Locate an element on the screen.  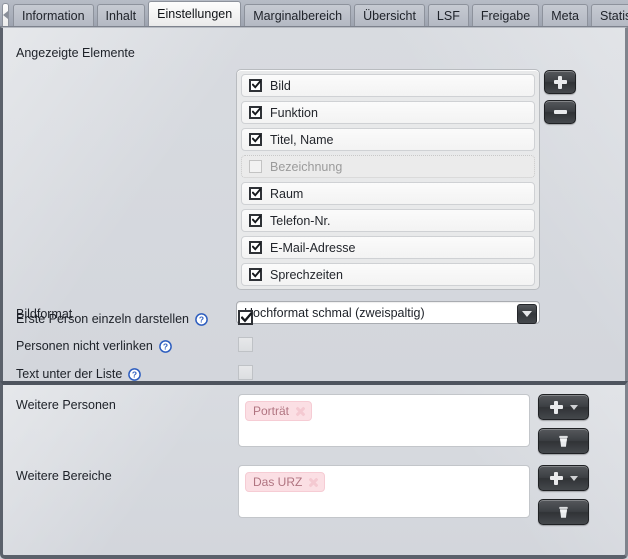
tab-label: Inhalt is located at coordinates (121, 15).